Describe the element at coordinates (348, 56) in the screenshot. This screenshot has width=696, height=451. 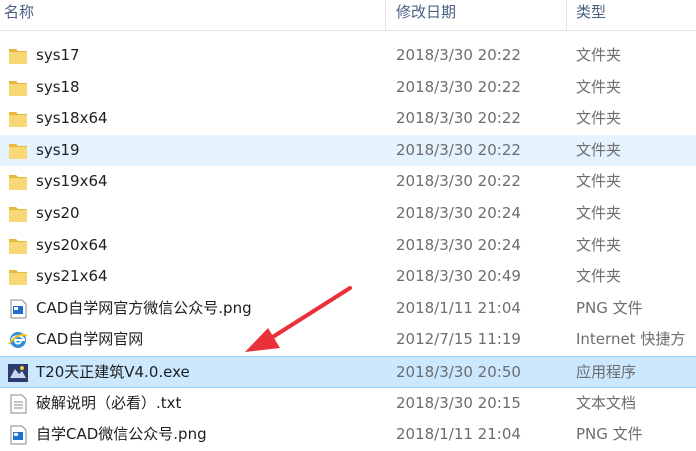
I see `file-row: sys17 2018/3/30 20:22 文件夹` at that location.